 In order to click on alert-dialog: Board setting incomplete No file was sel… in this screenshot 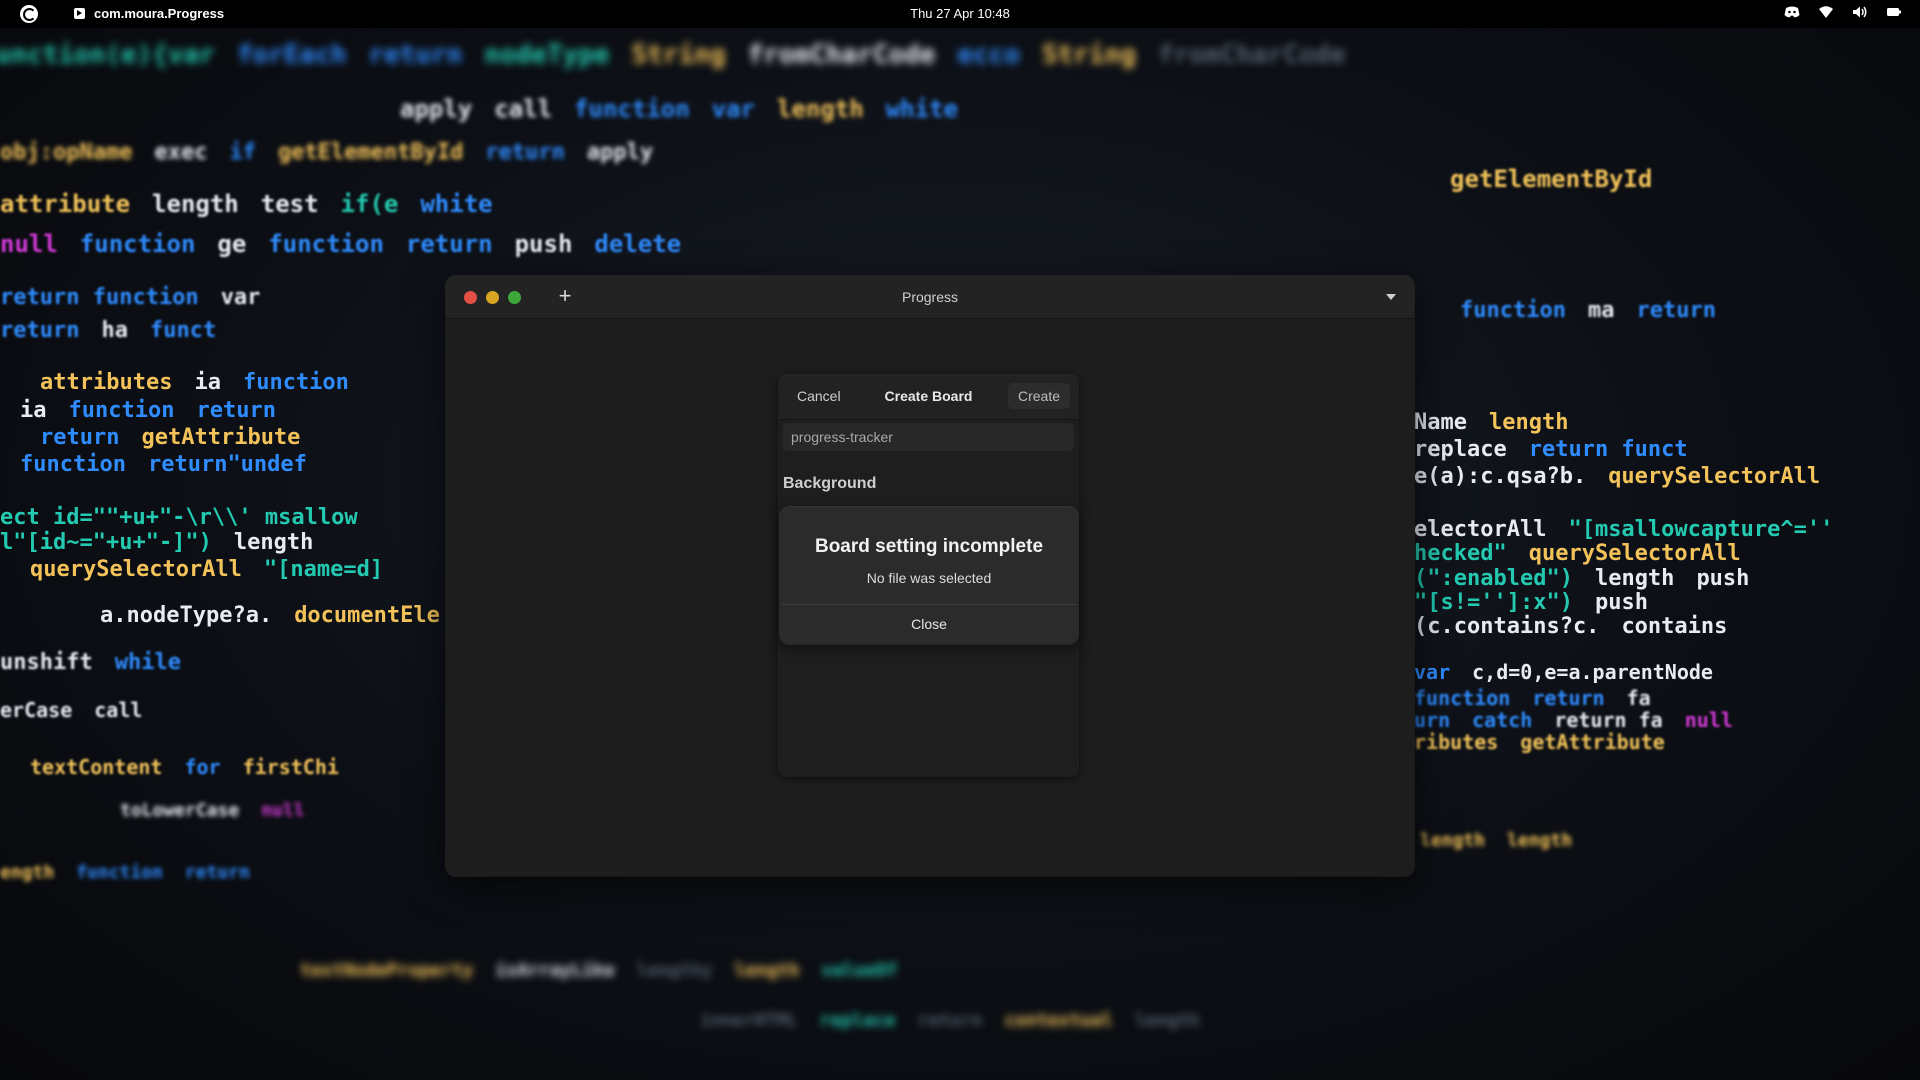, I will do `click(929, 575)`.